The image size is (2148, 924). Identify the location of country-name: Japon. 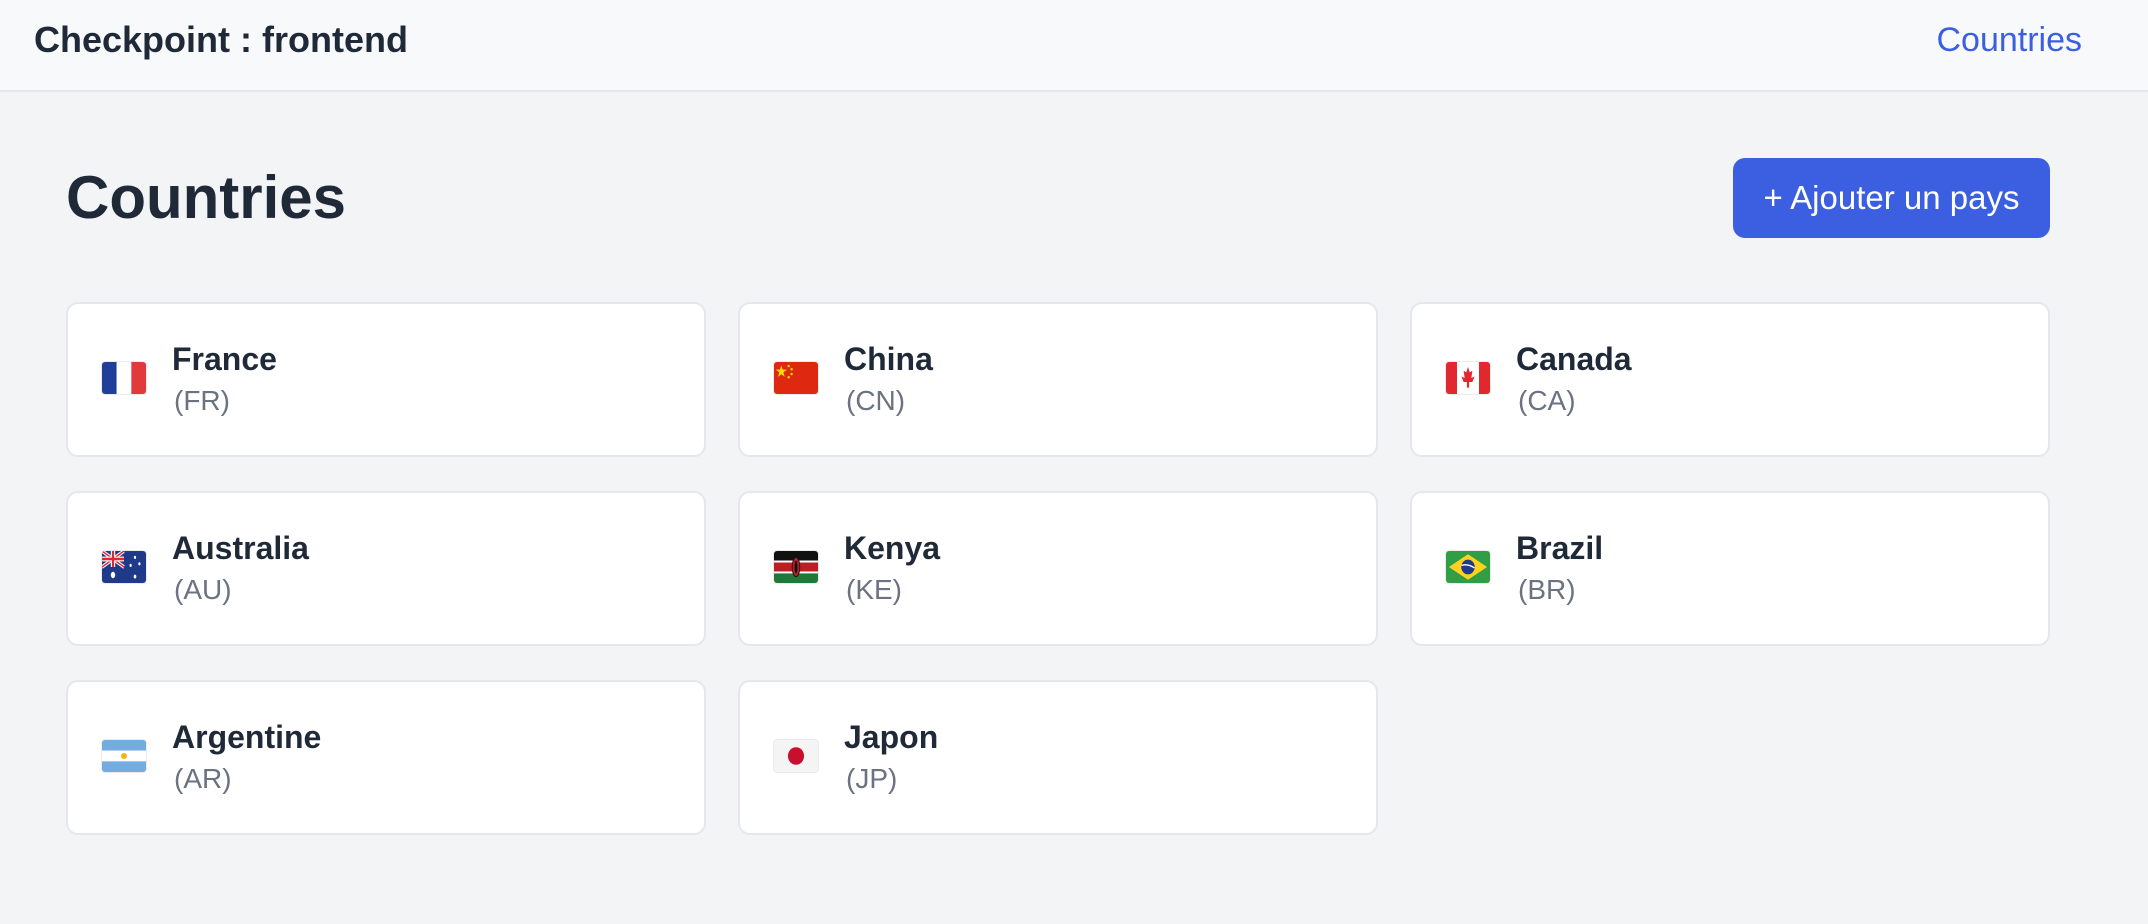
(891, 737).